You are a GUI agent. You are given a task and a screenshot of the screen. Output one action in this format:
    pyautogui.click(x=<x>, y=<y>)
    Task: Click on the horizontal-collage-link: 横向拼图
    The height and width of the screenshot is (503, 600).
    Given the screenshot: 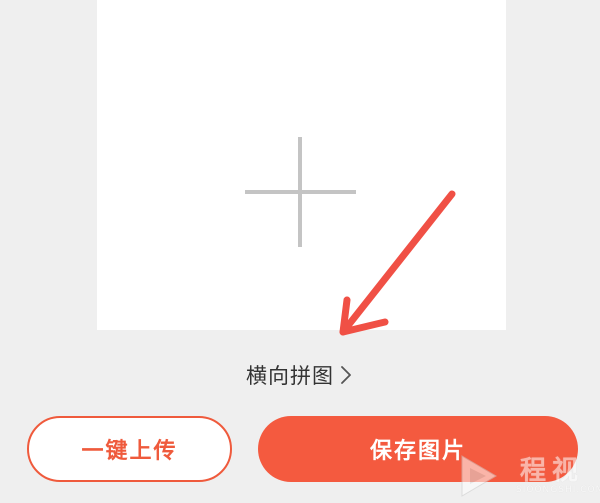 What is the action you would take?
    pyautogui.click(x=300, y=375)
    